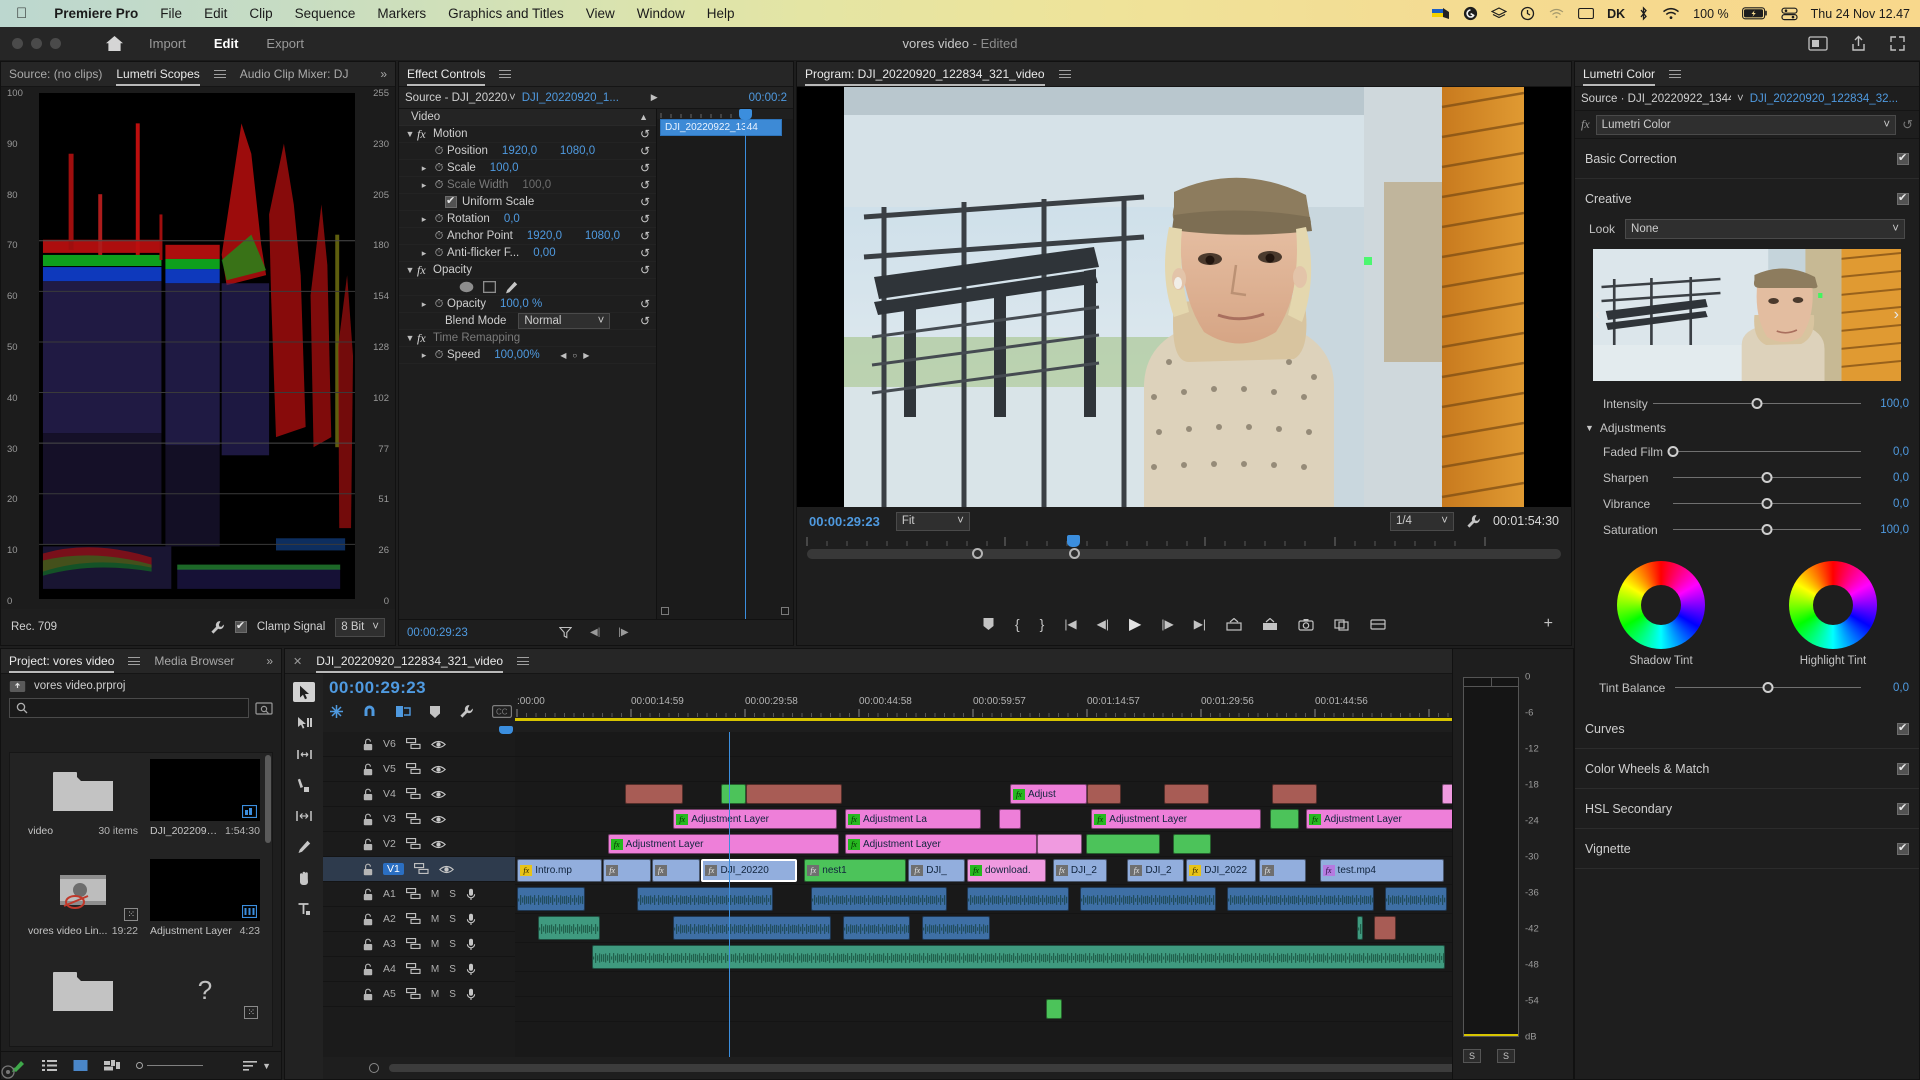  Describe the element at coordinates (1889, 478) in the screenshot. I see `adjustment-value: 0,0` at that location.